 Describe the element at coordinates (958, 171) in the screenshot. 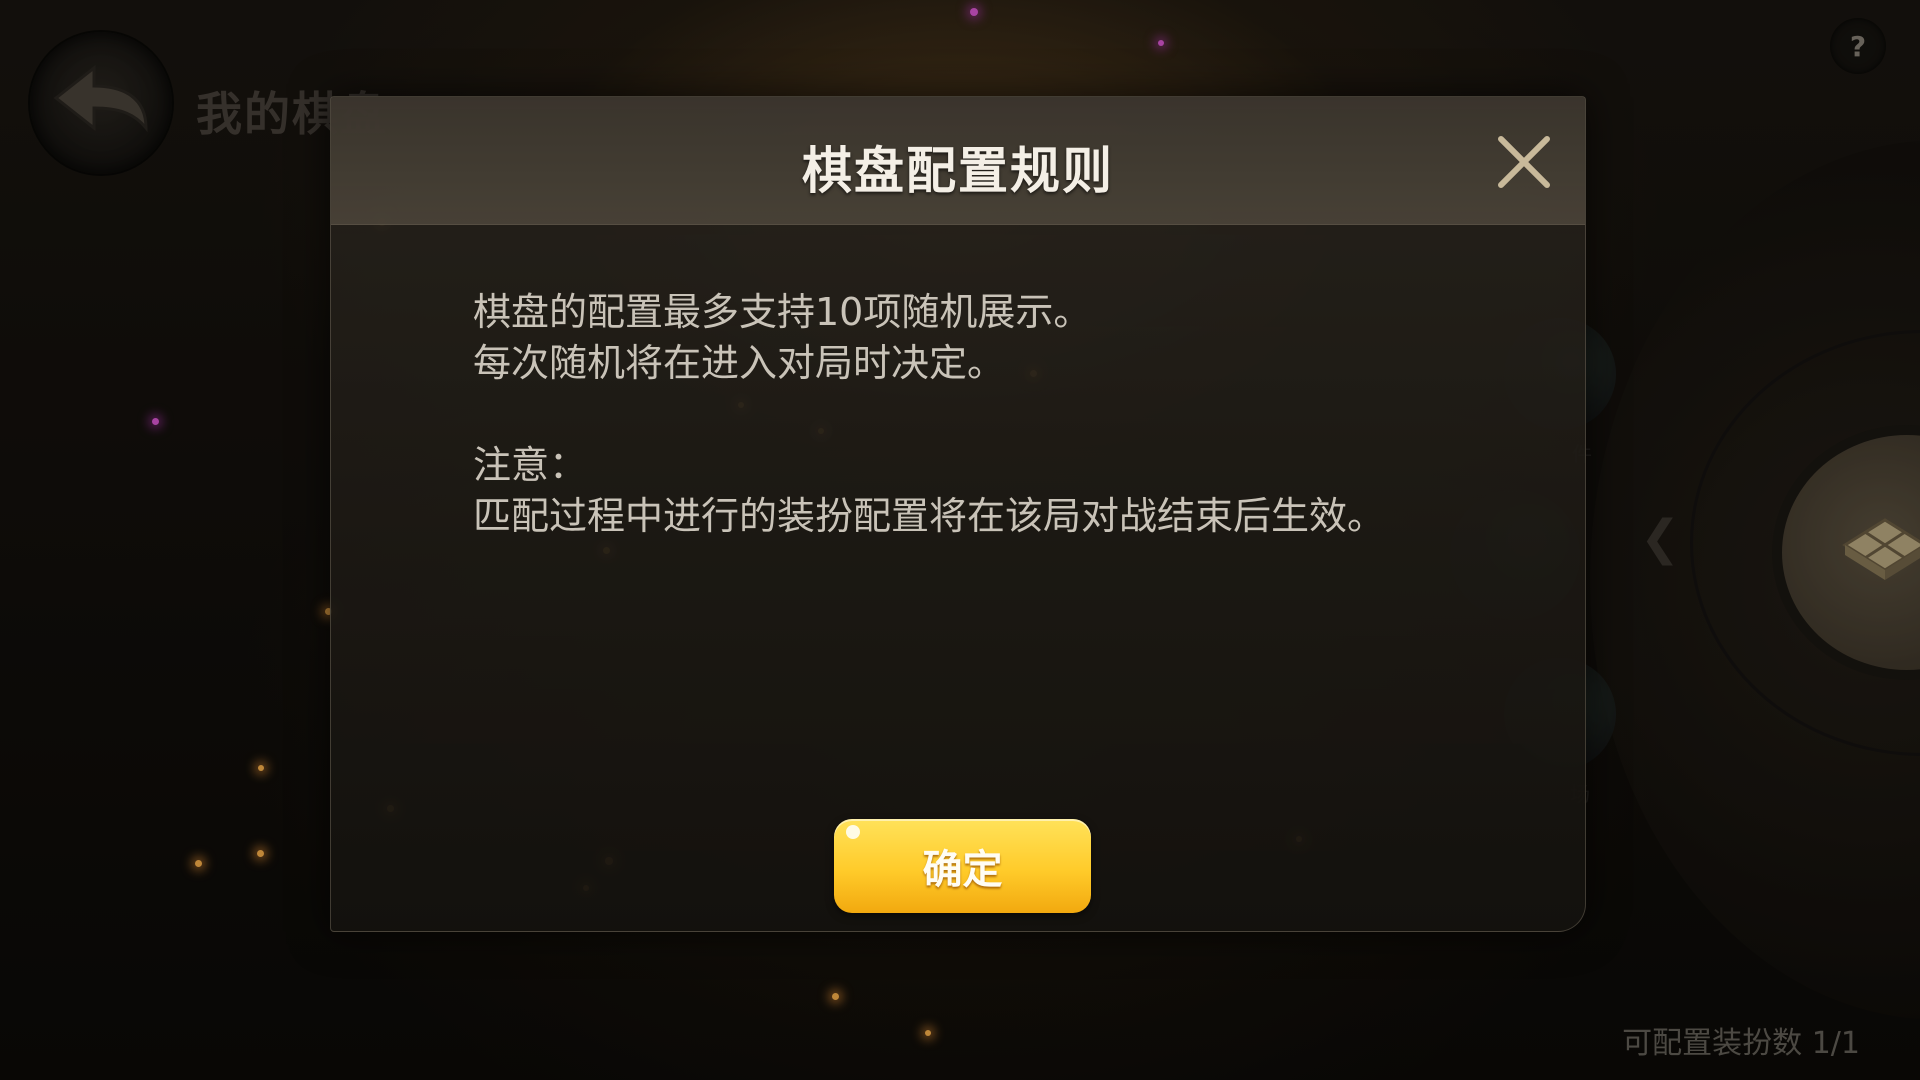

I see `dialog-title: 棋盘配置规则` at that location.